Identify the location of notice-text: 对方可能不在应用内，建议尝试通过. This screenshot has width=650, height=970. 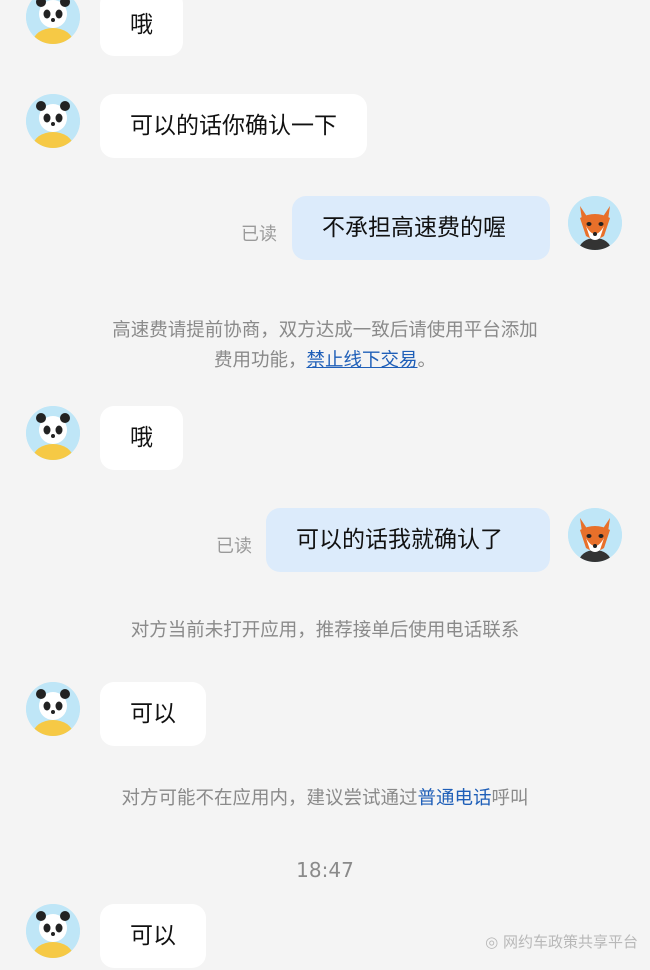
(269, 798).